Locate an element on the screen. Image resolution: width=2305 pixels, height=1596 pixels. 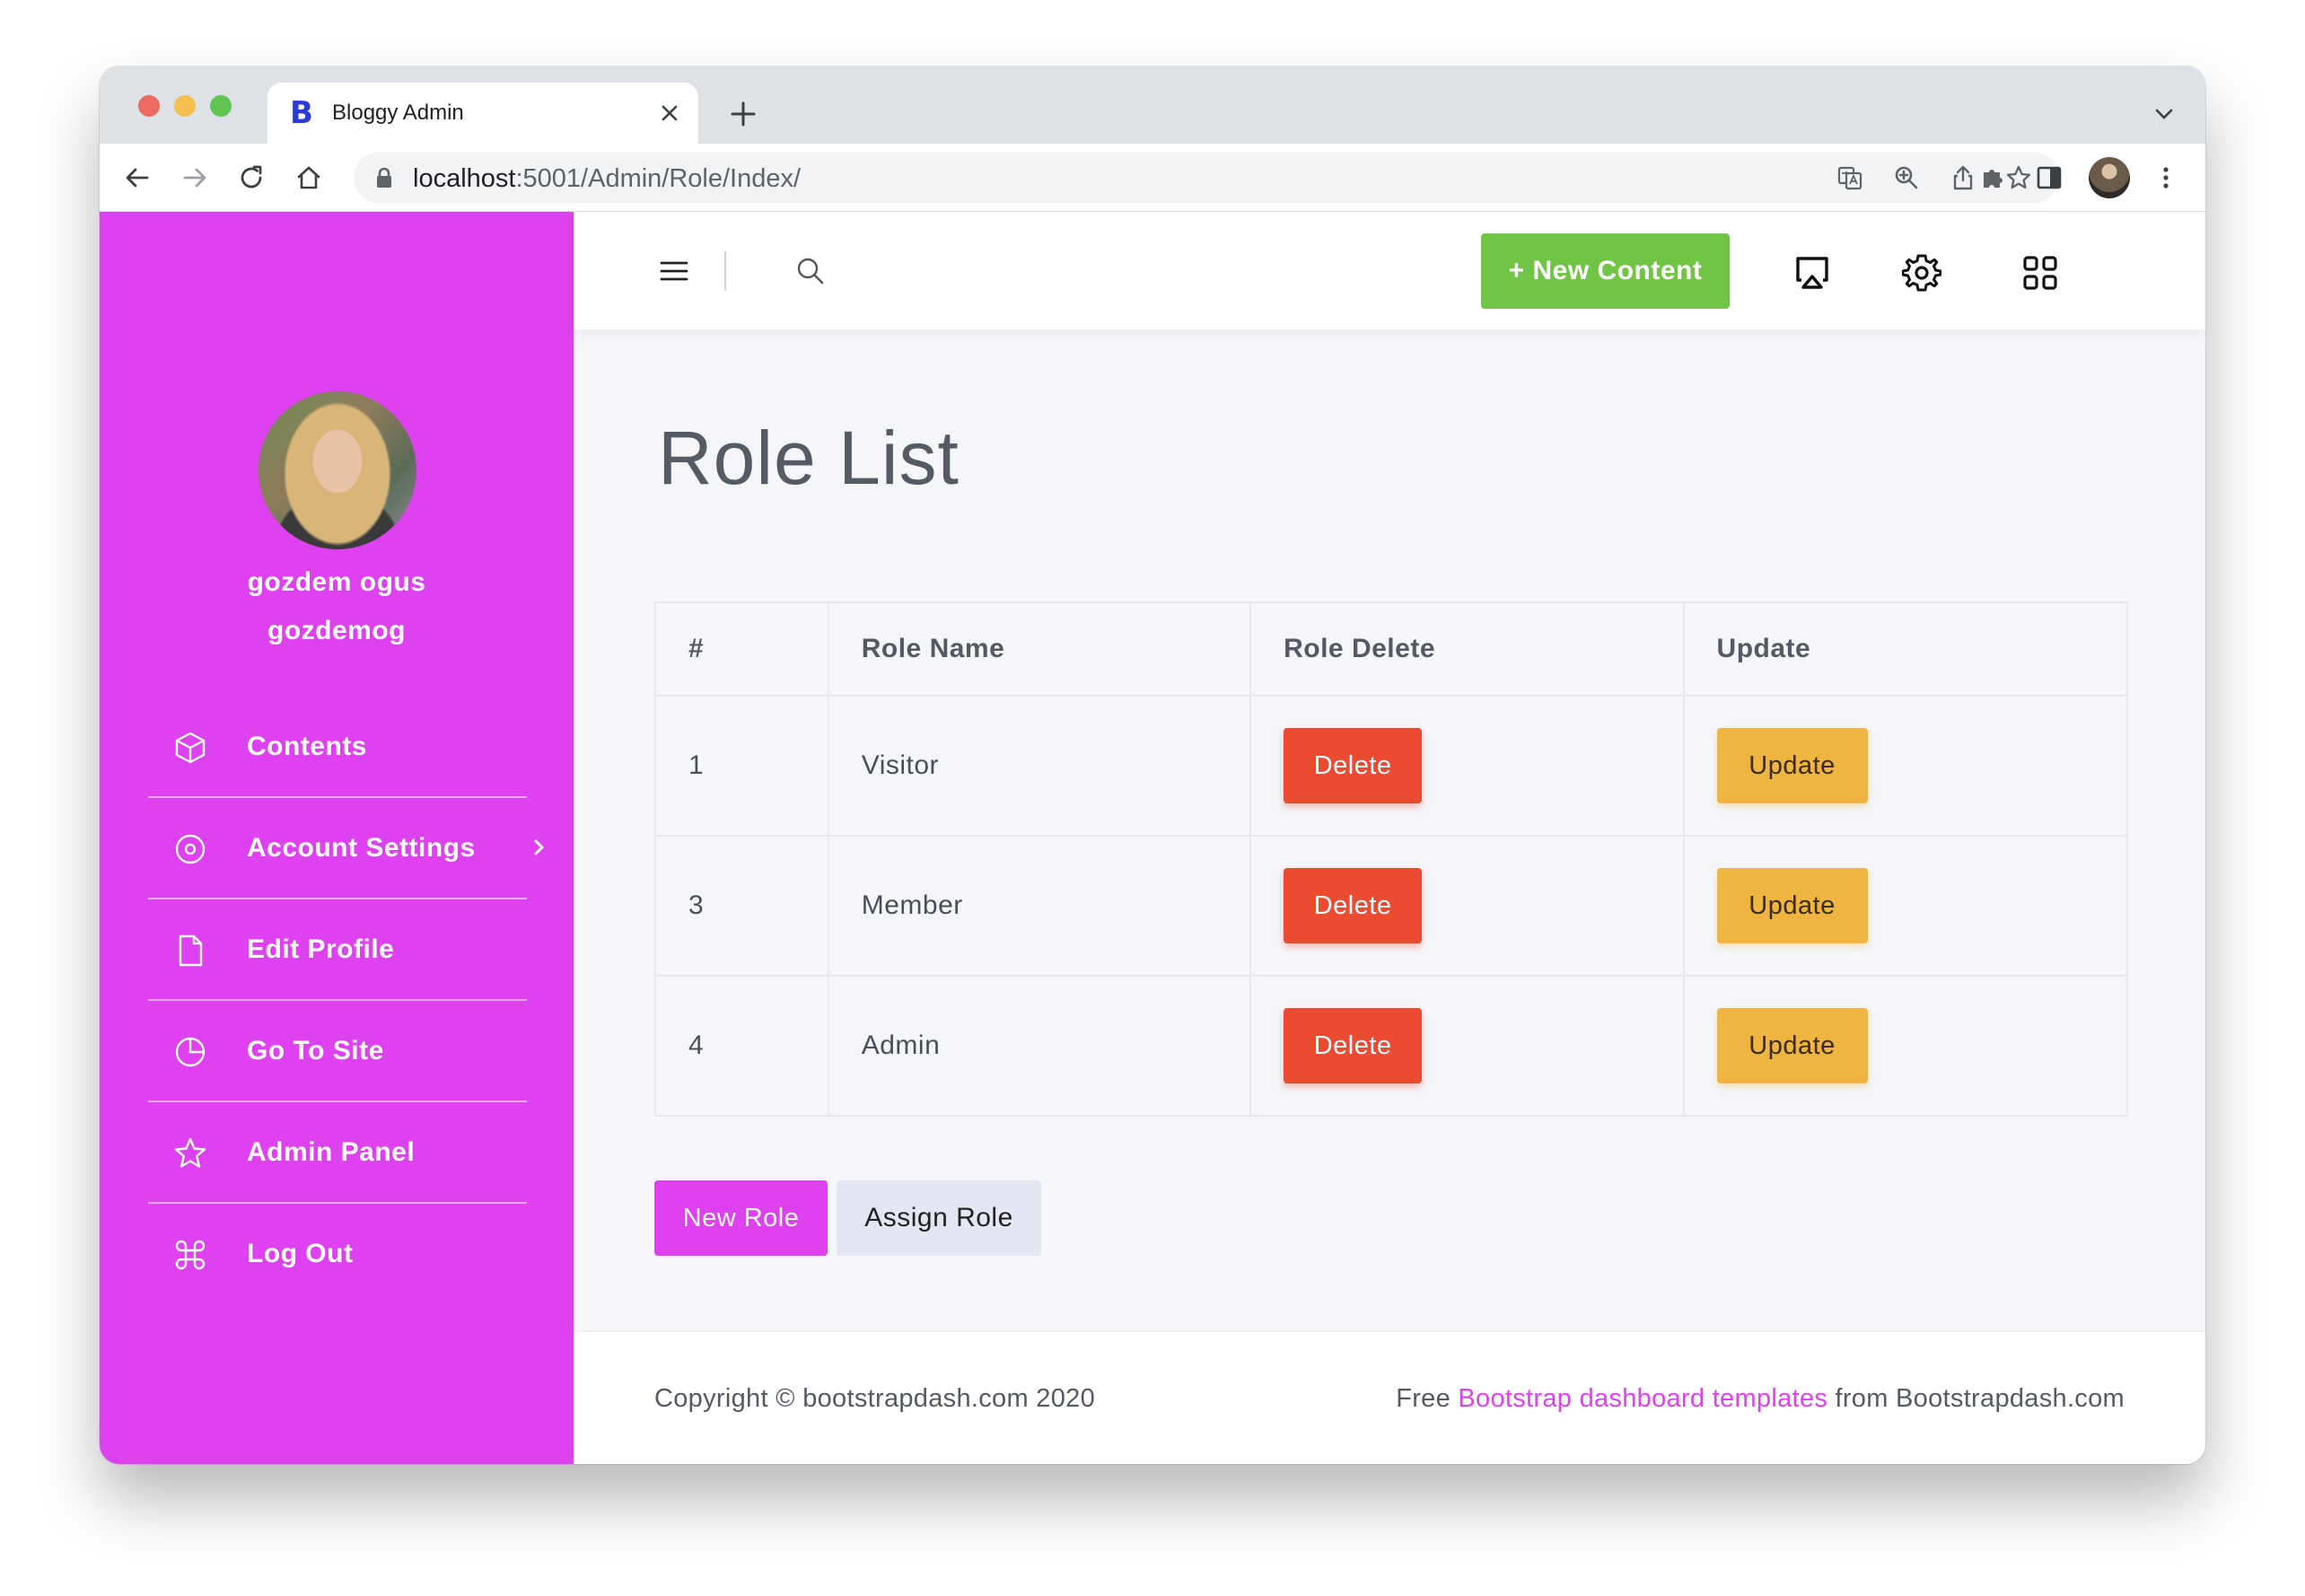
lock-icon is located at coordinates (384, 178).